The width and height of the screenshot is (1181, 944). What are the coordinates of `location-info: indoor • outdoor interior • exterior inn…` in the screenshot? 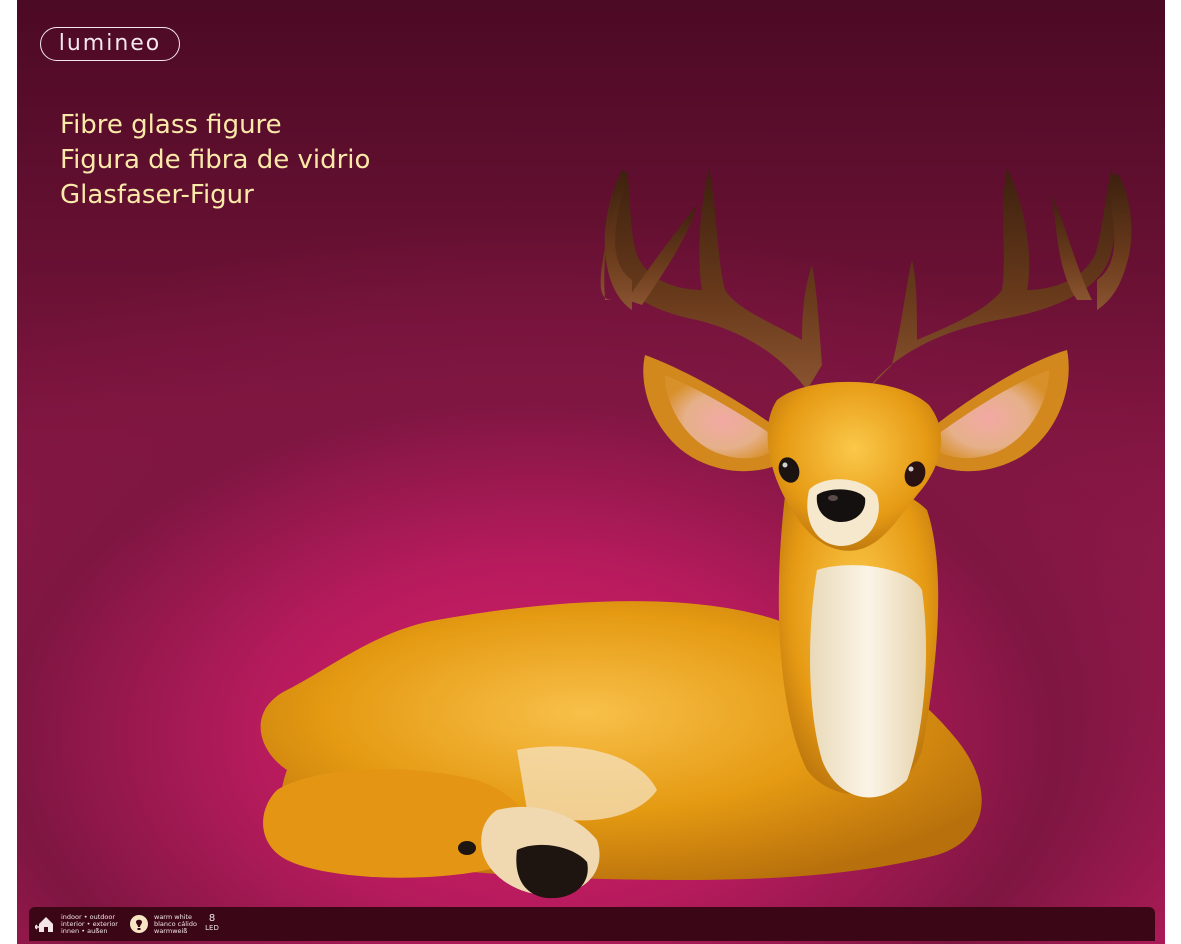 It's located at (76, 924).